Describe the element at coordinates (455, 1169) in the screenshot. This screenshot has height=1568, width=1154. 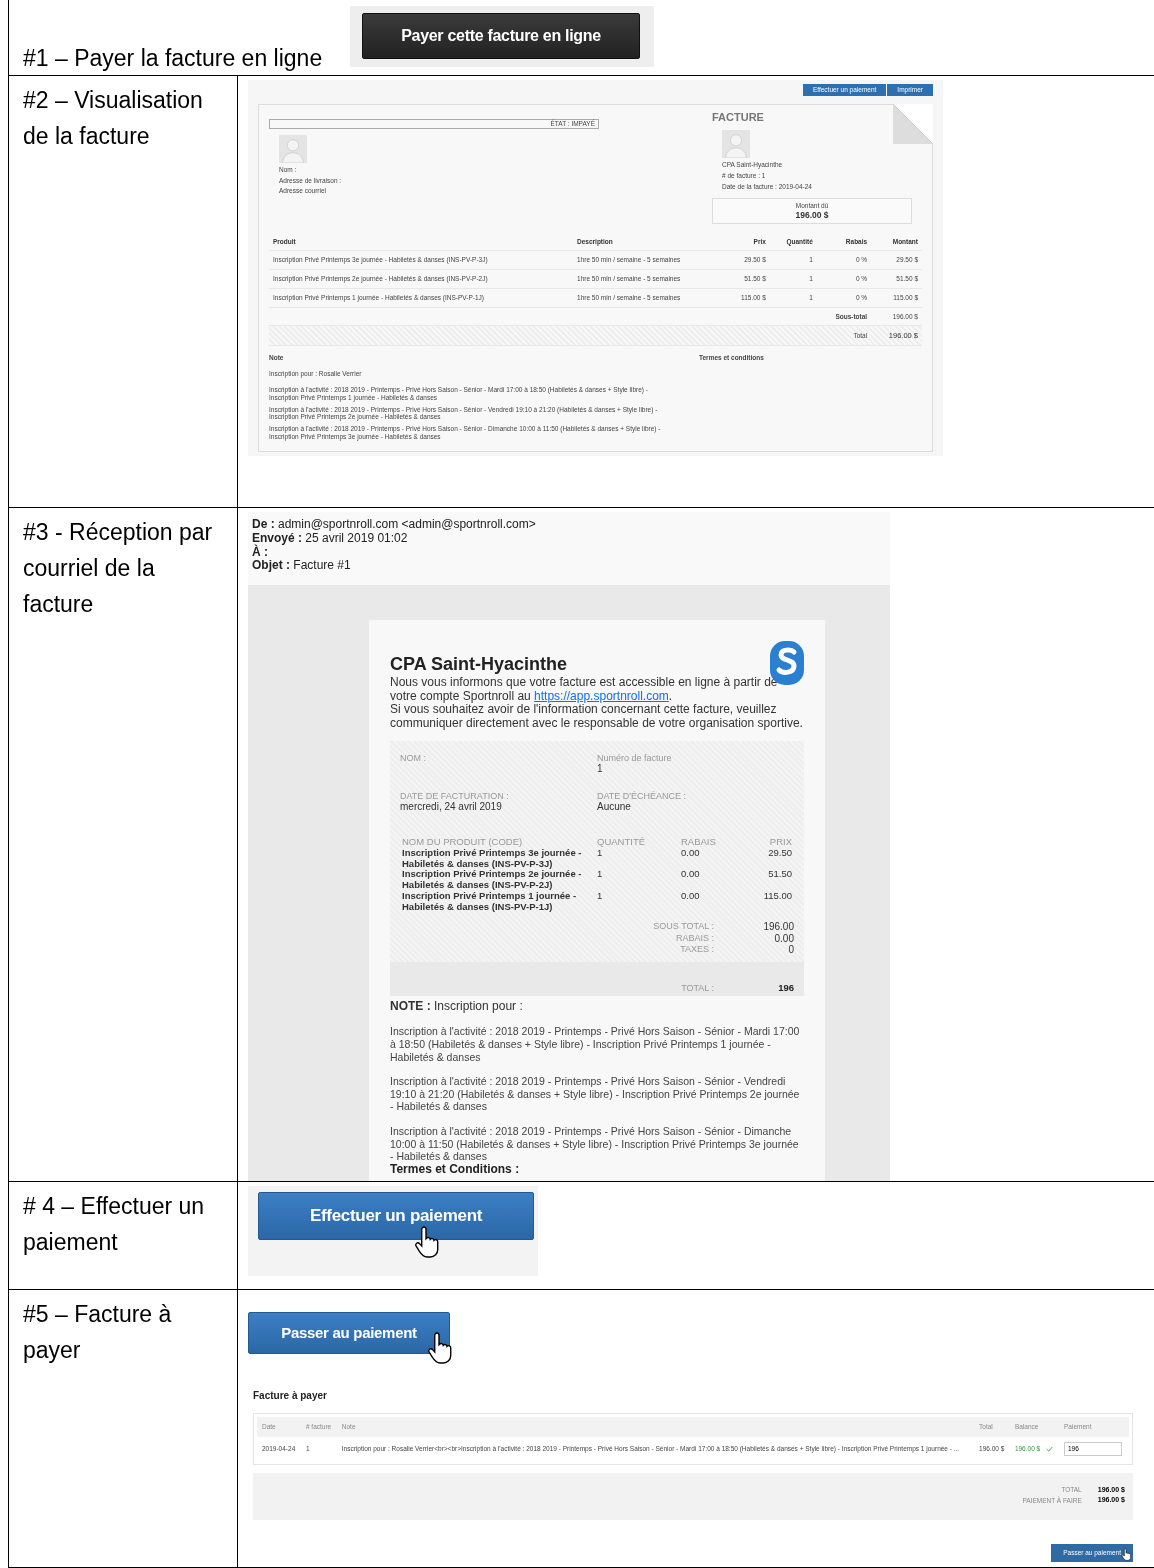
I see `terms-heading: Termes et Conditions :` at that location.